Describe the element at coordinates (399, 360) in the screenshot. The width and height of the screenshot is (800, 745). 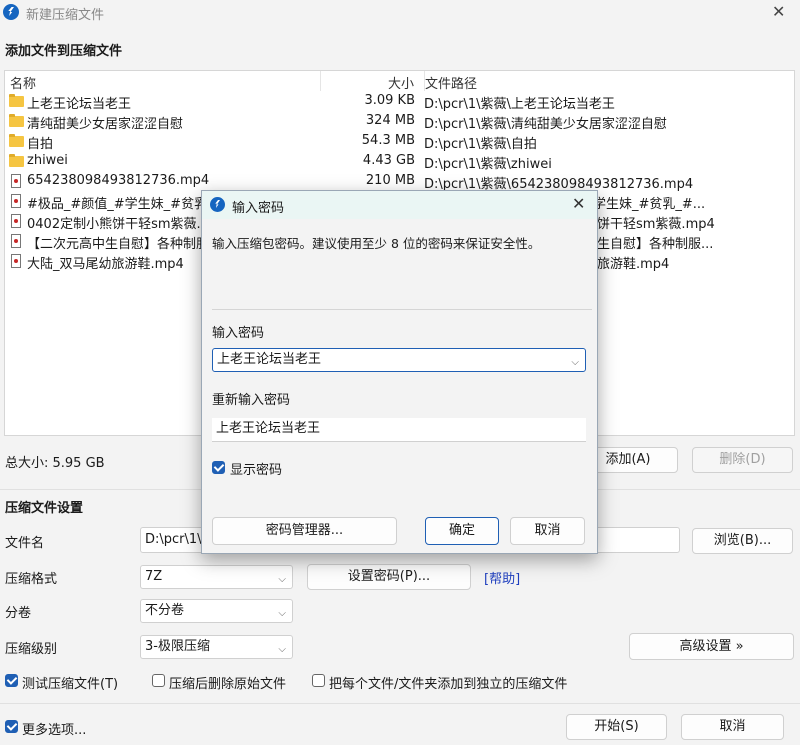
I see `password-input: 上老王论坛当老王 ⌵` at that location.